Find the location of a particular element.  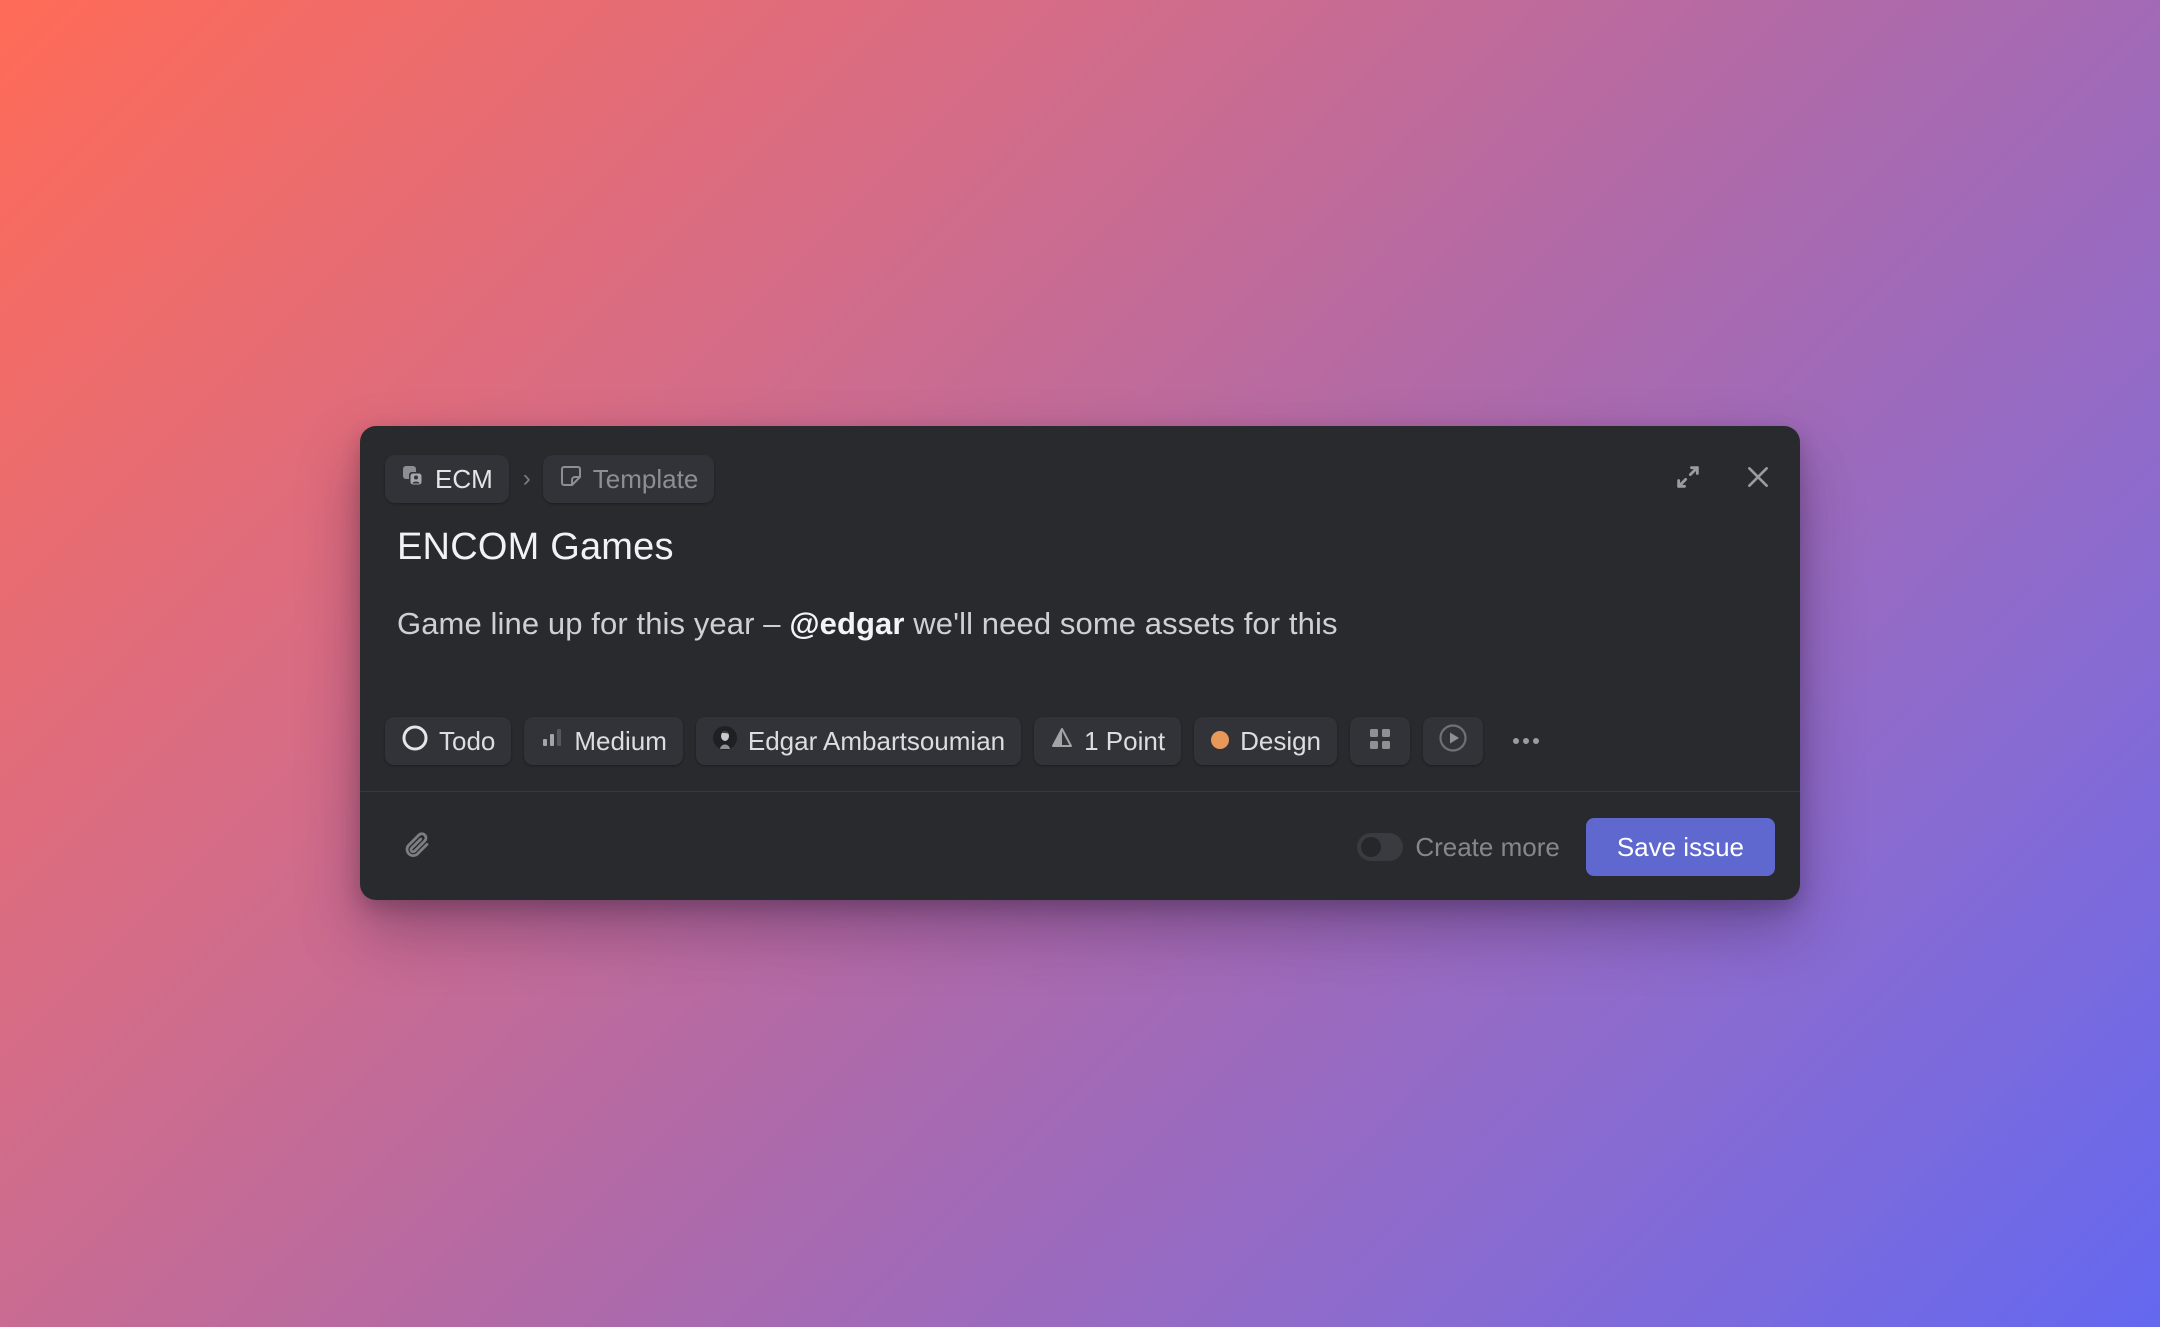

priority-button: Medium is located at coordinates (603, 741).